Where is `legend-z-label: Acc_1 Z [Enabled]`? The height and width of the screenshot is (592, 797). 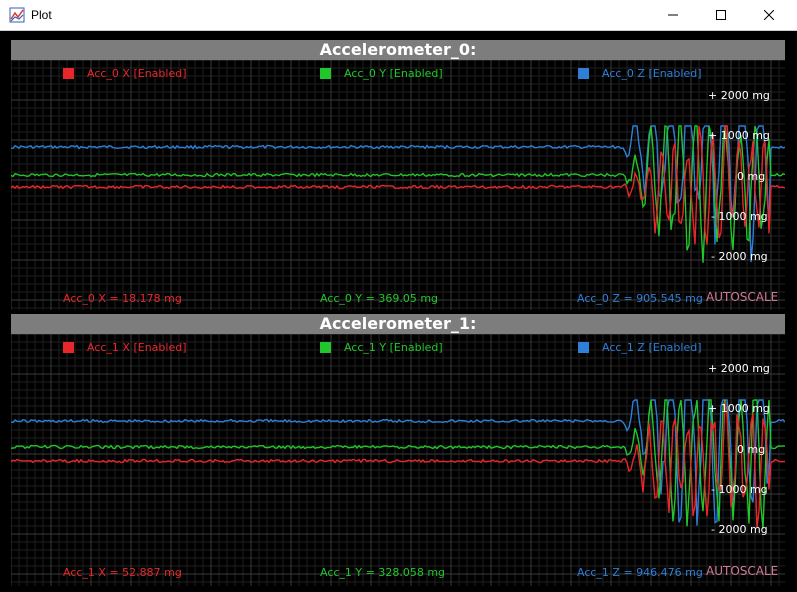 legend-z-label: Acc_1 Z [Enabled] is located at coordinates (652, 347).